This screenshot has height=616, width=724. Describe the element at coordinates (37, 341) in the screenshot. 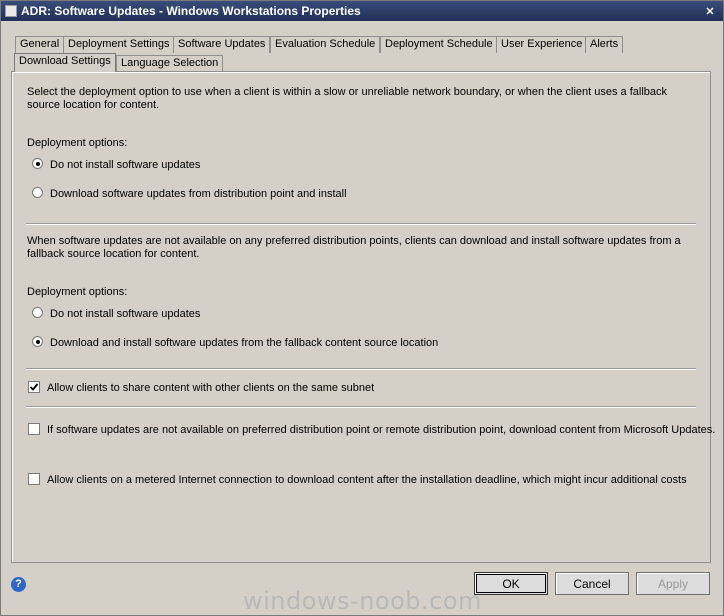

I see `section2-radio-download-fallback` at that location.